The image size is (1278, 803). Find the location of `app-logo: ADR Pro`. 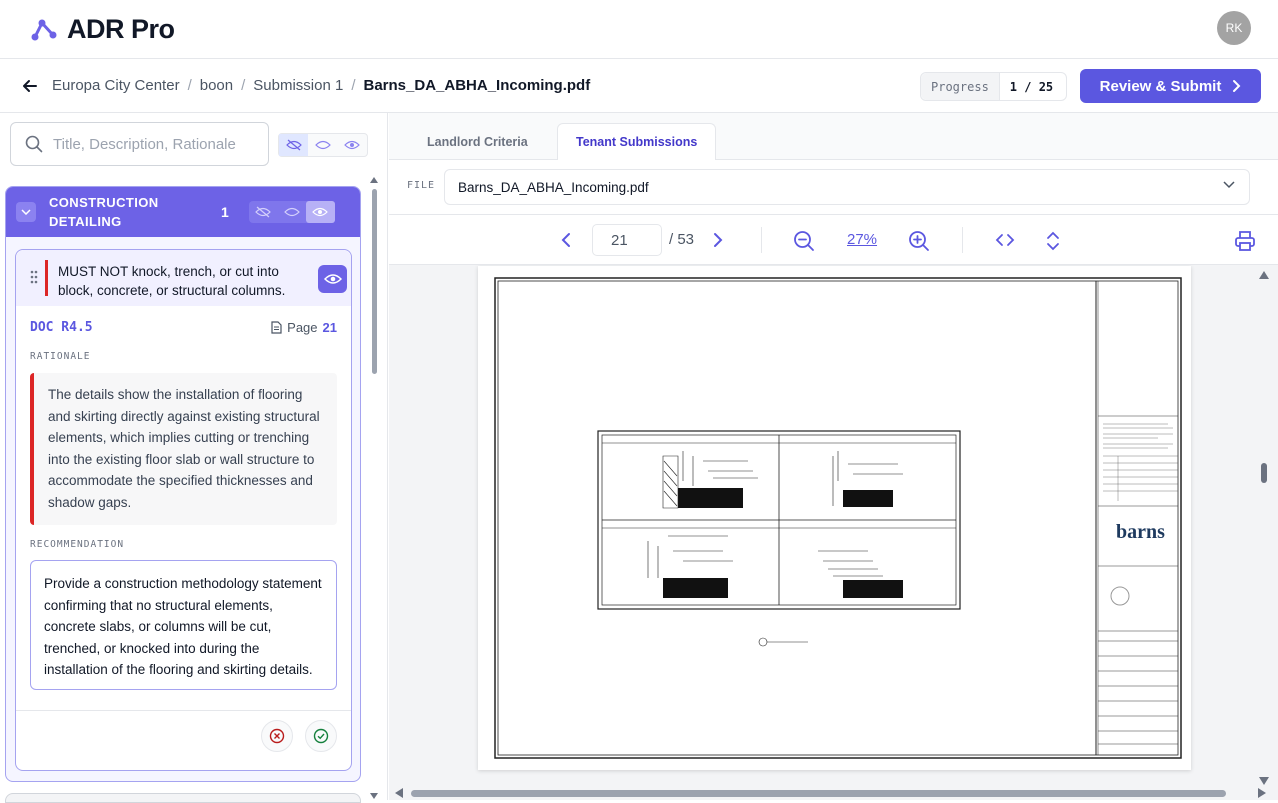

app-logo: ADR Pro is located at coordinates (103, 29).